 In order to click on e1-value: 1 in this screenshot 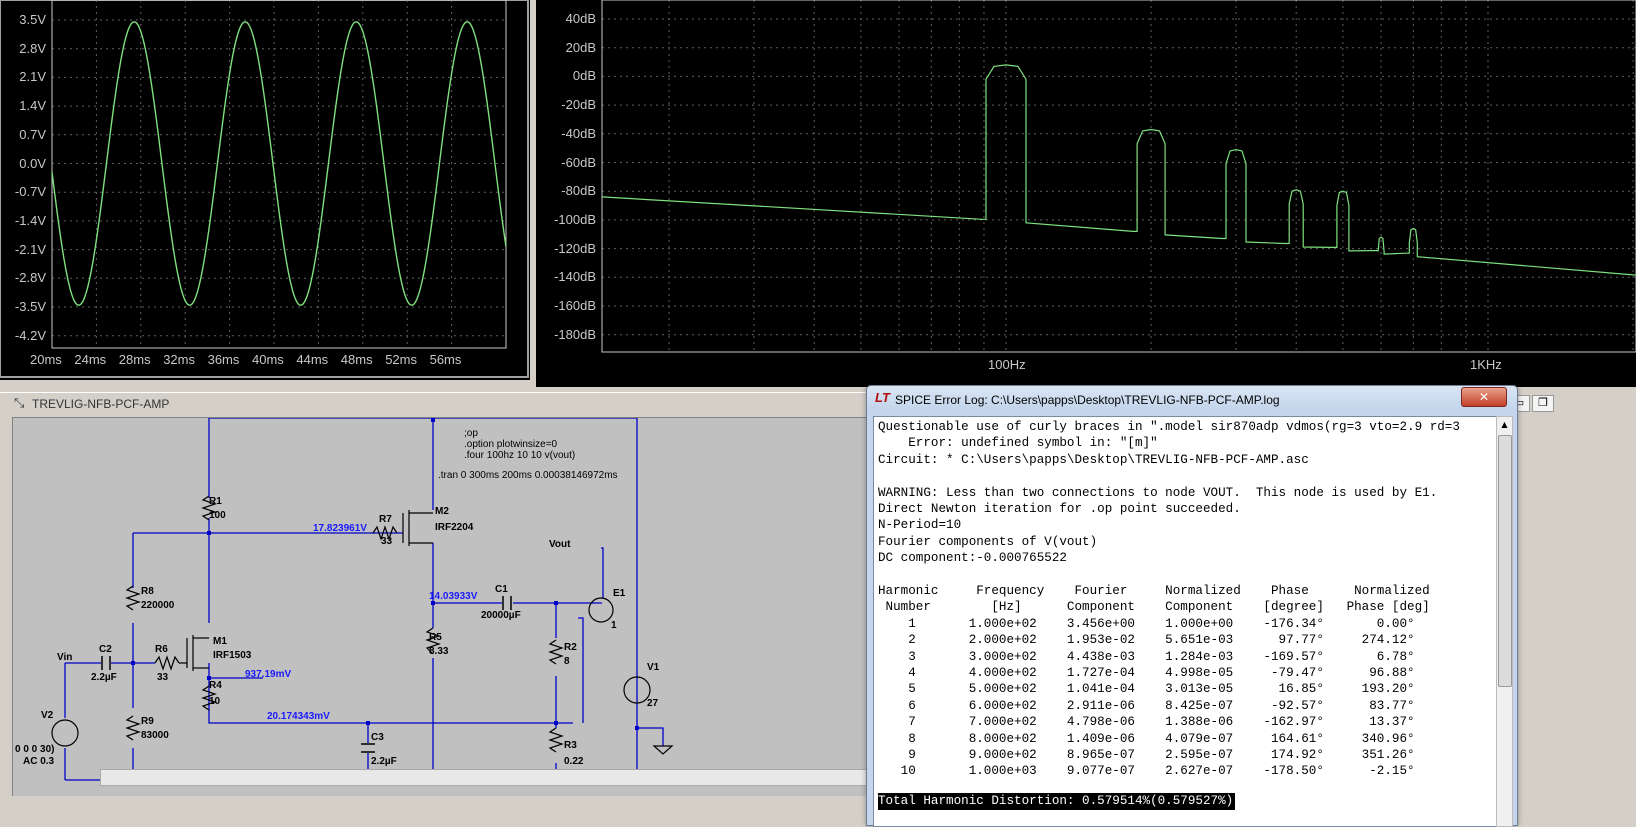, I will do `click(614, 625)`.